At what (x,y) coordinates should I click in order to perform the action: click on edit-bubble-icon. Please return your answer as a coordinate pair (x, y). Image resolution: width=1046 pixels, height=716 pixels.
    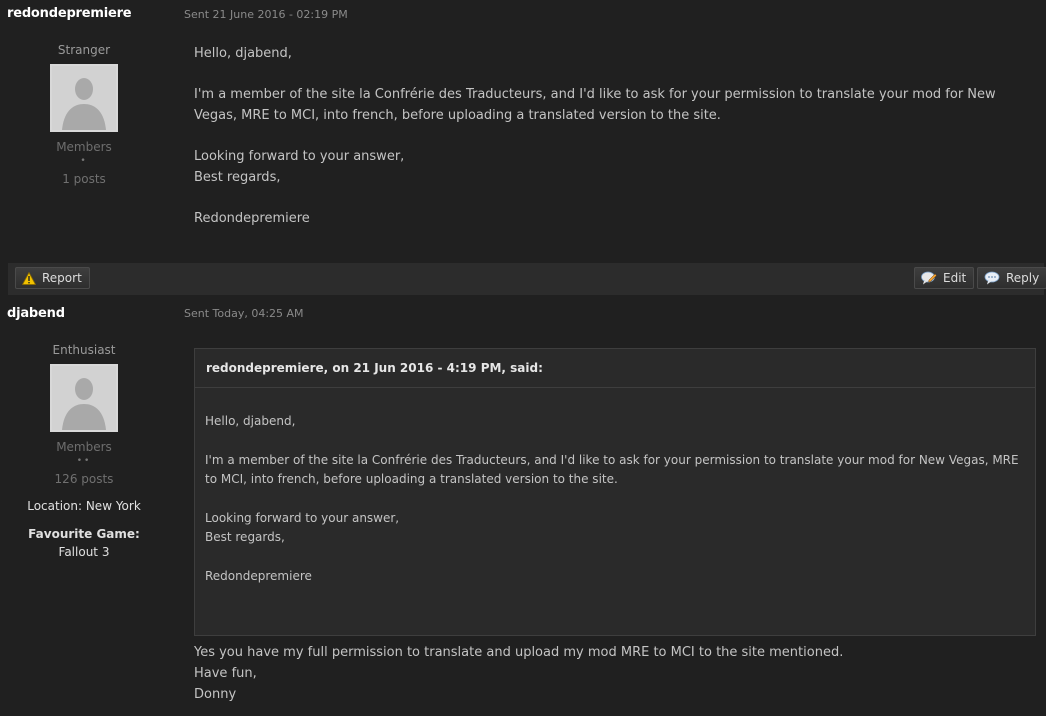
    Looking at the image, I should click on (929, 278).